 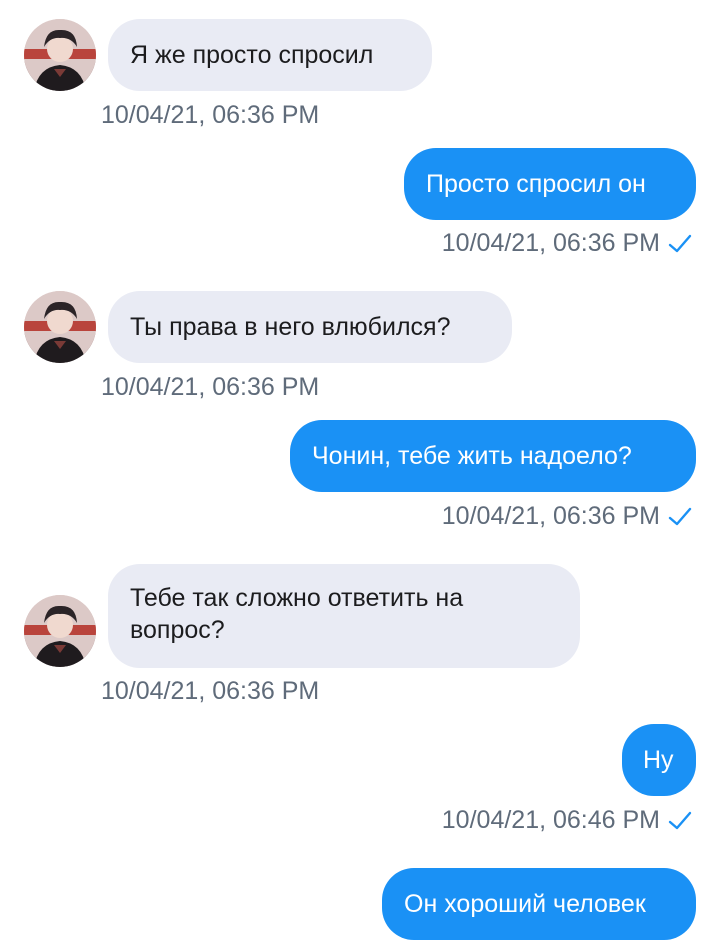 I want to click on message-bubble-outgoing: Он хороший человек, so click(x=539, y=904).